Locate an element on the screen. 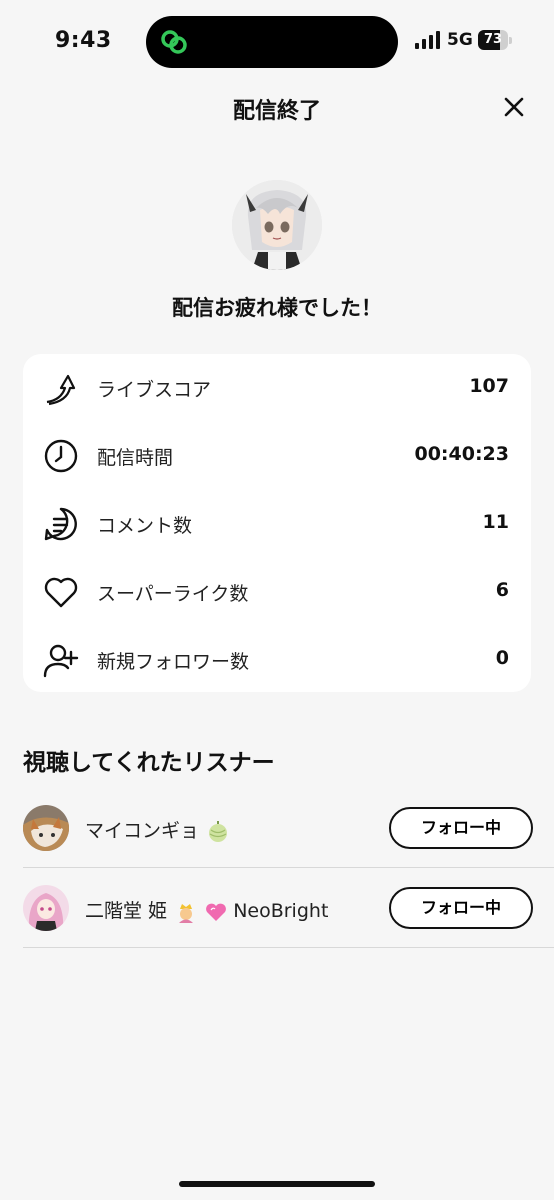 This screenshot has height=1200, width=554. cat-photo-icon is located at coordinates (46, 828).